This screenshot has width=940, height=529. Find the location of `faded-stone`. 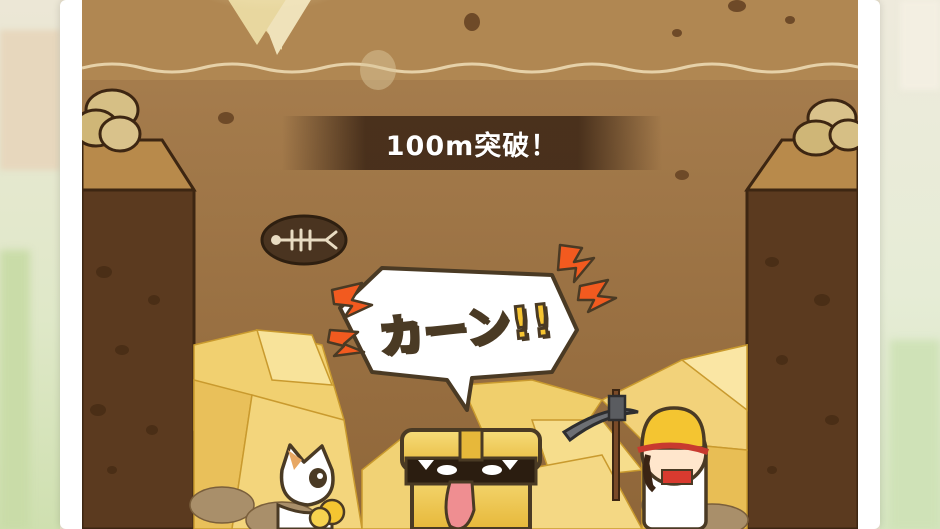

faded-stone is located at coordinates (378, 70).